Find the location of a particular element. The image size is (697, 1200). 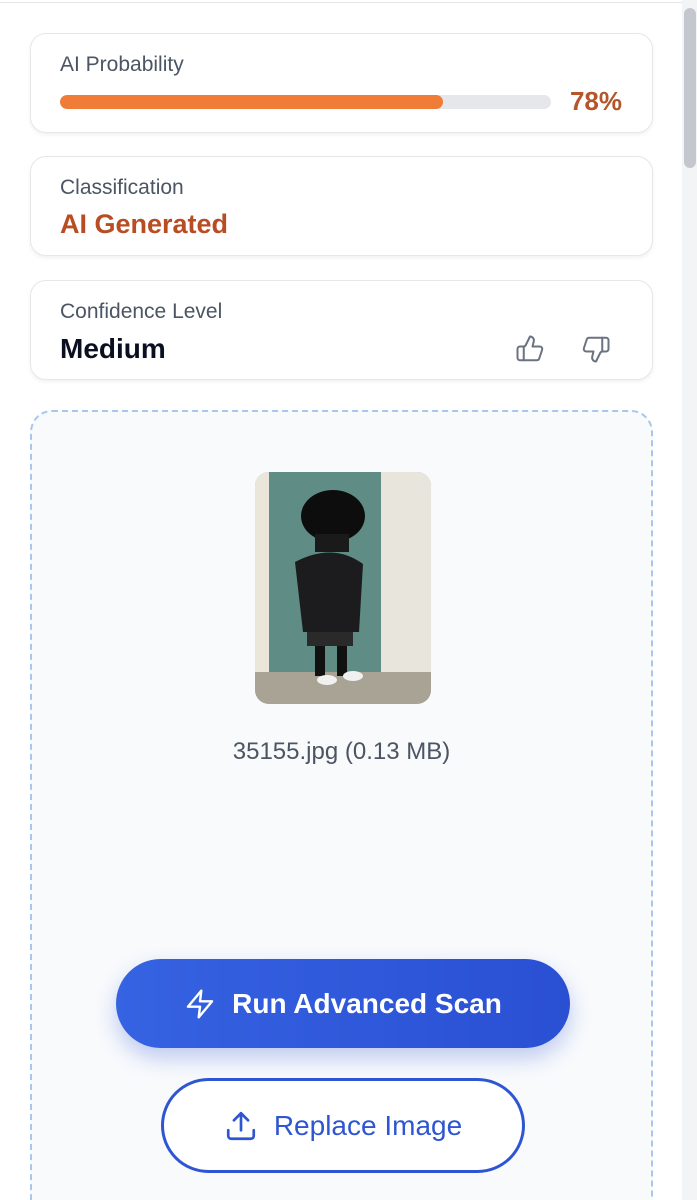

classification-value: AI Generated is located at coordinates (144, 224).